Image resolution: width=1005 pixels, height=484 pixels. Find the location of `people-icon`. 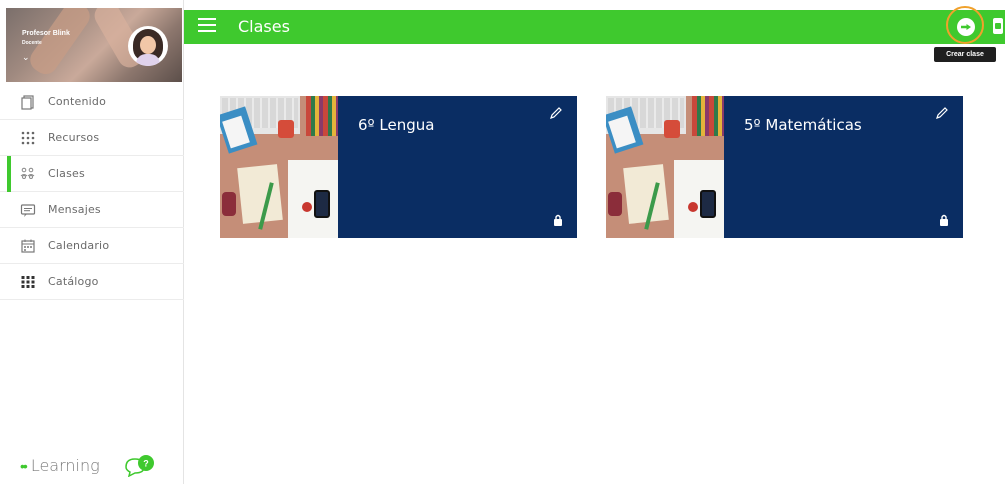

people-icon is located at coordinates (27, 173).